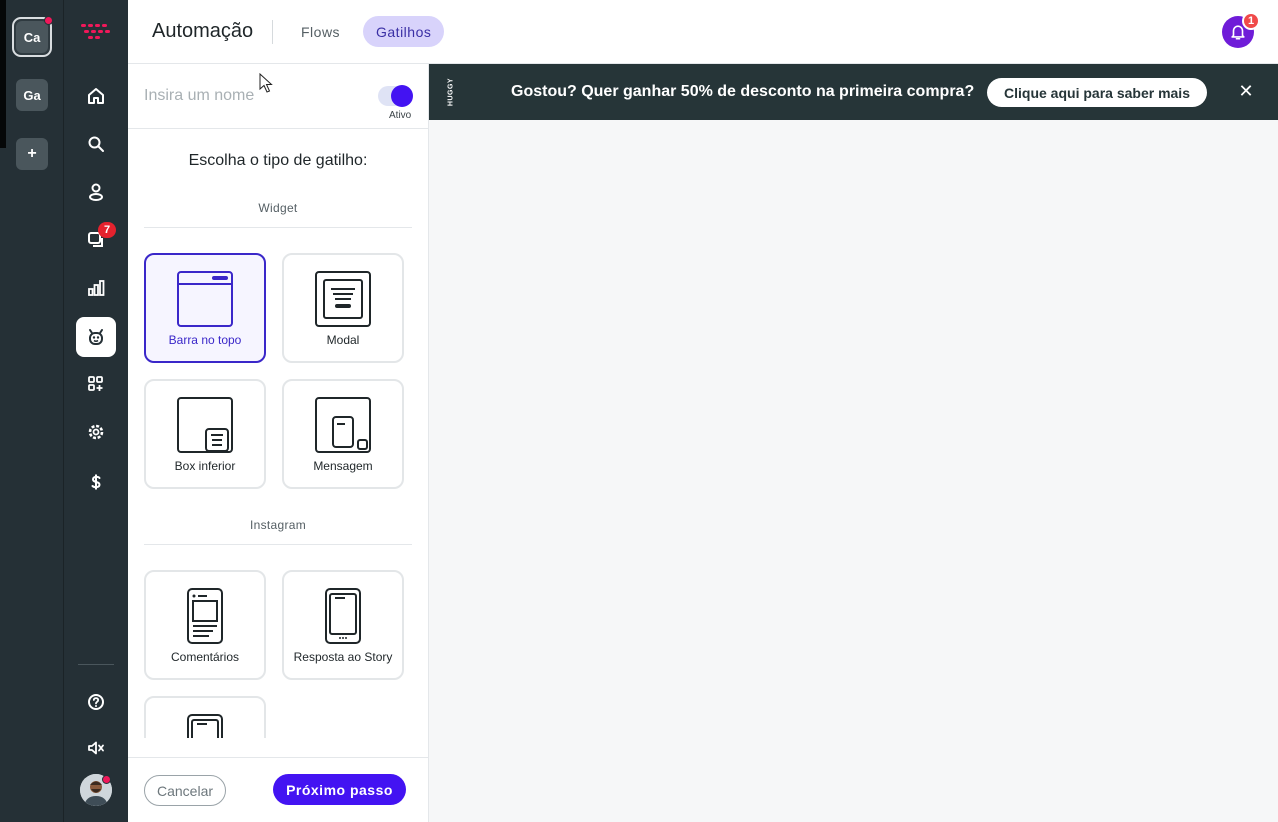  I want to click on dollar-icon, so click(96, 482).